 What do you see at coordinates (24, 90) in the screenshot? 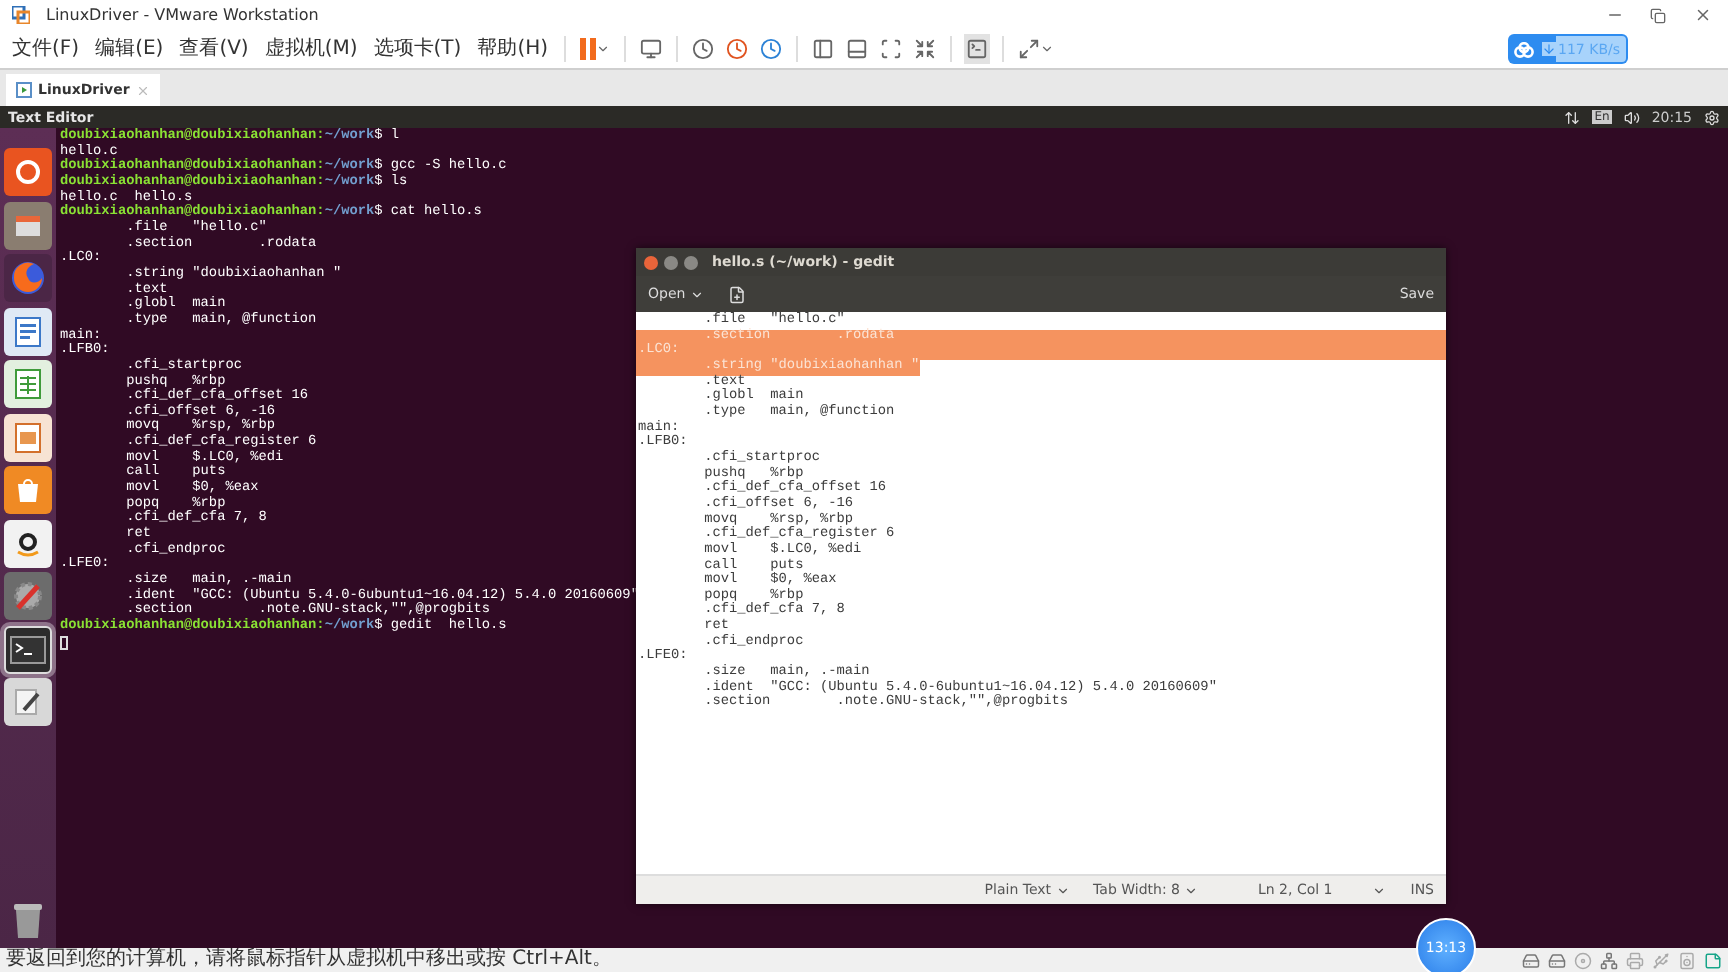
I see `vm-icon` at bounding box center [24, 90].